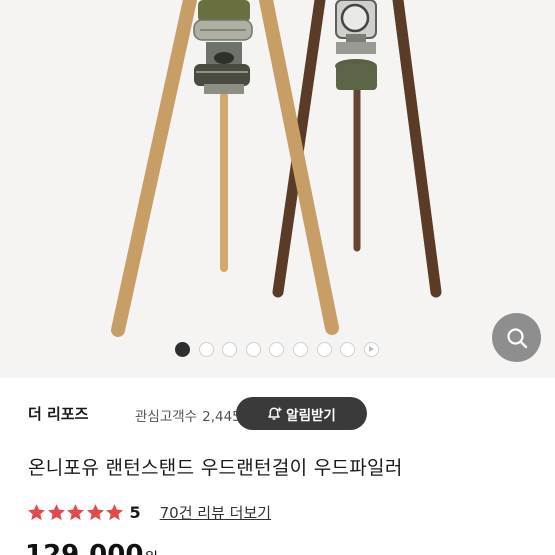 This screenshot has width=555, height=555. Describe the element at coordinates (58, 413) in the screenshot. I see `seller-name: 더 리포즈` at that location.